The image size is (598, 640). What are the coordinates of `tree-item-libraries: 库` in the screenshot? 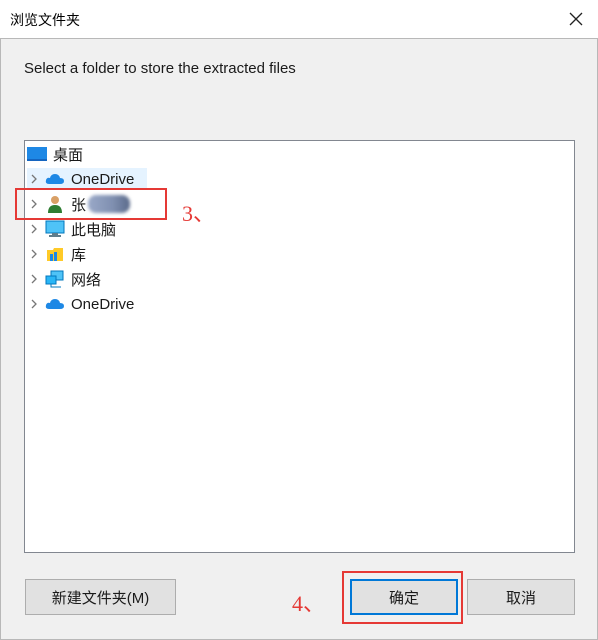 It's located at (56, 254).